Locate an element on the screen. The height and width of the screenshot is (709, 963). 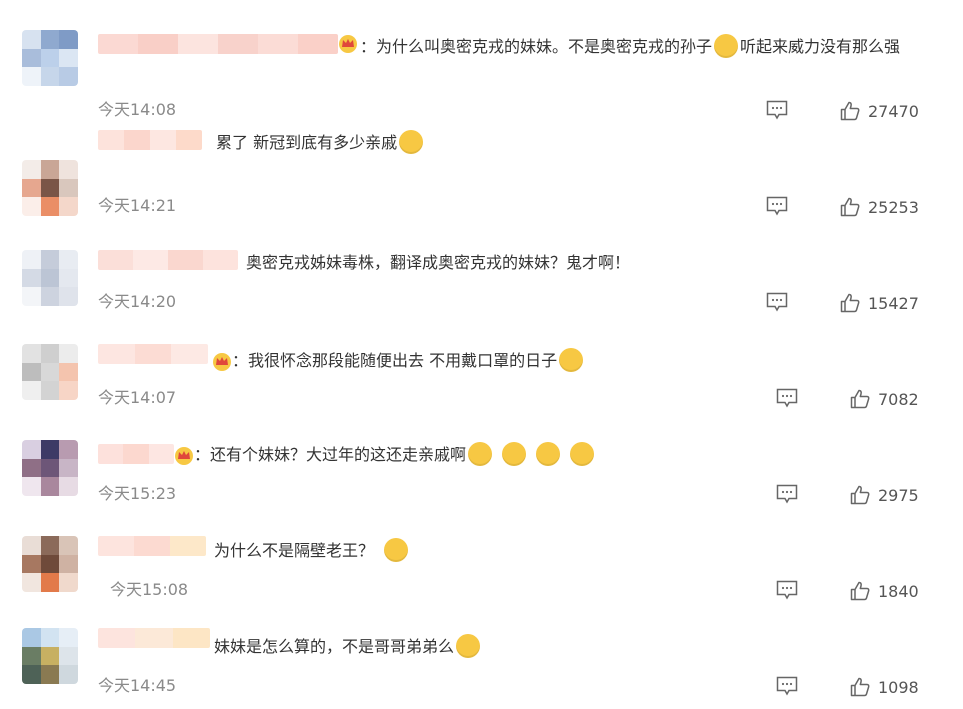
like-count: 1098 is located at coordinates (898, 687).